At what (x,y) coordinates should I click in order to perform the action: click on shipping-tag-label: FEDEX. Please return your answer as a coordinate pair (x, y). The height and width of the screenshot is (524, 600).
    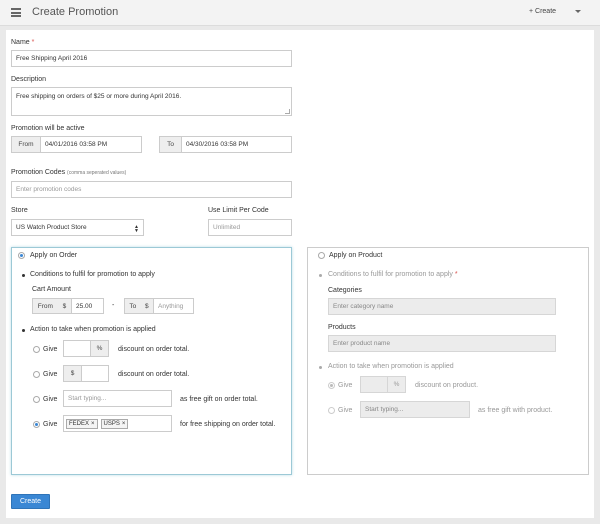
    Looking at the image, I should click on (79, 423).